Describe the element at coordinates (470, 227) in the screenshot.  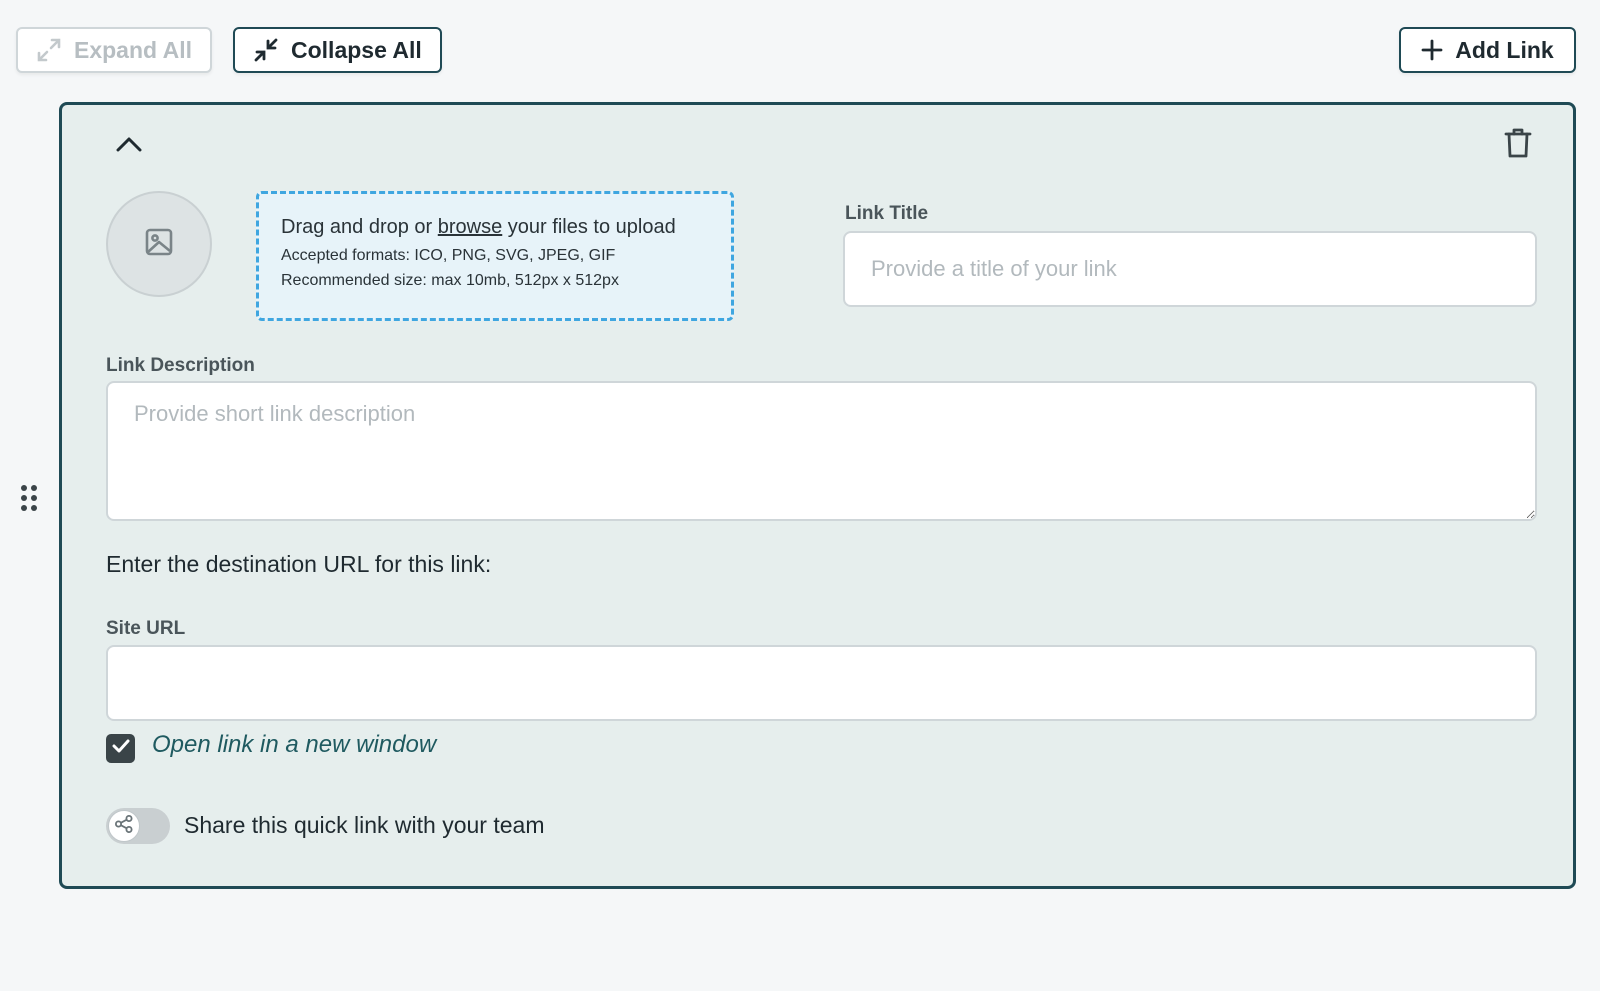
I see `browse-link: browse` at that location.